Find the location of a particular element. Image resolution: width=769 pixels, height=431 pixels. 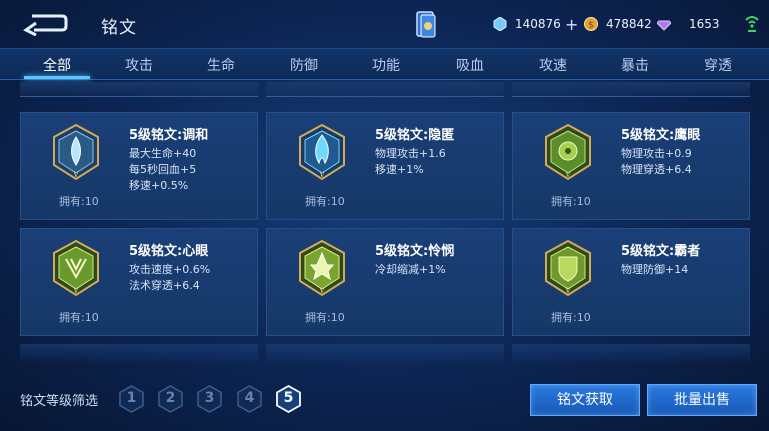

rune-card-harmony: V 5级铭文:调和 最大生命+40 每5秒回血+5 移速+0.5% 拥有:10 is located at coordinates (139, 166).